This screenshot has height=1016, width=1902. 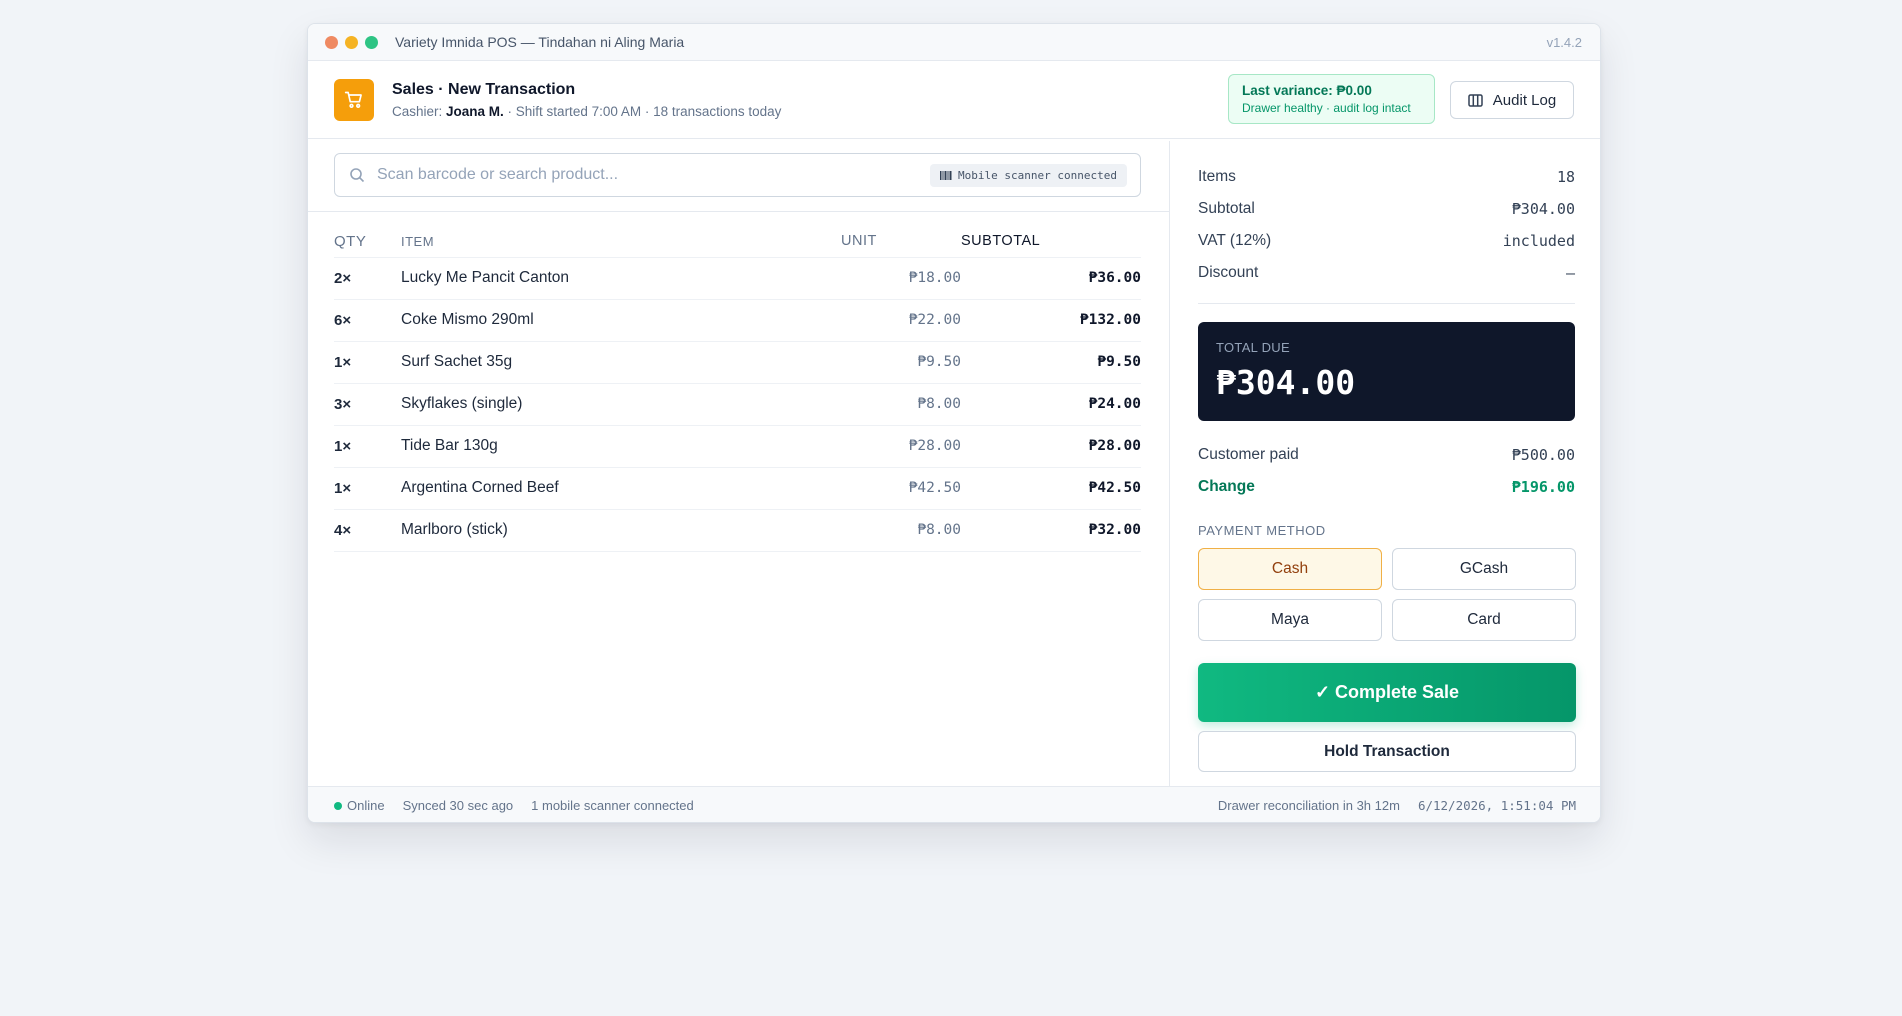 I want to click on scanner-status: 1 mobile scanner connected, so click(x=612, y=805).